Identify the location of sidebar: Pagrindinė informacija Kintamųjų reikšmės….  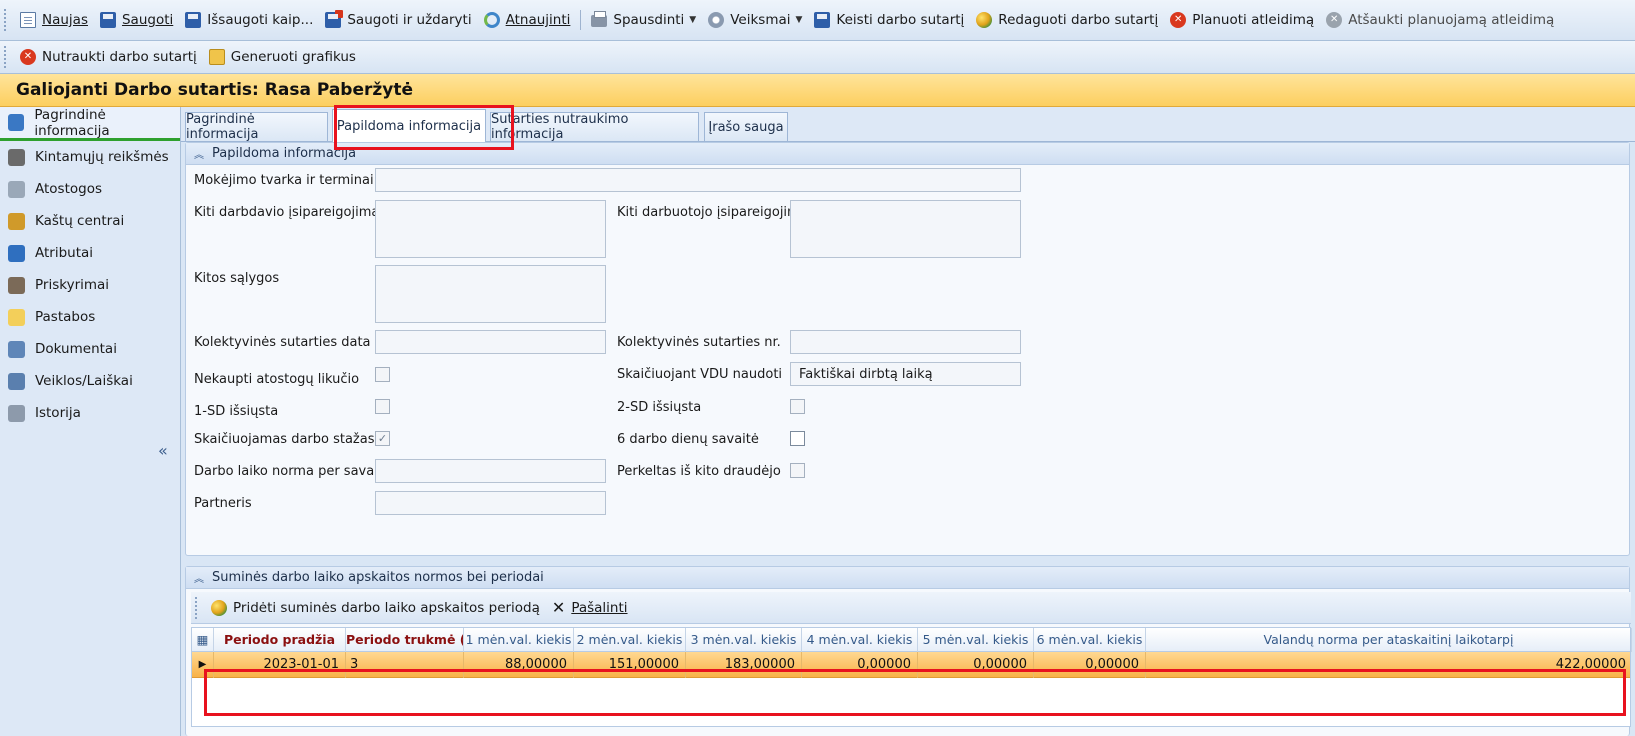
(90, 421).